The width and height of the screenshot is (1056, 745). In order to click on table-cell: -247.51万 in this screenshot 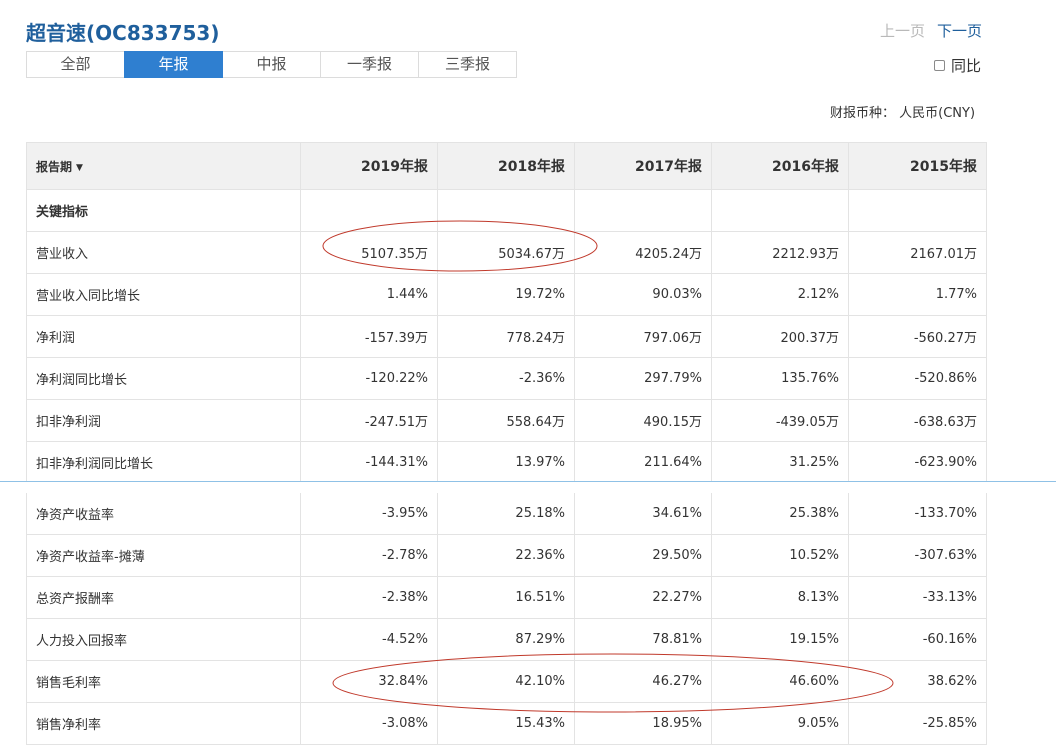, I will do `click(369, 420)`.